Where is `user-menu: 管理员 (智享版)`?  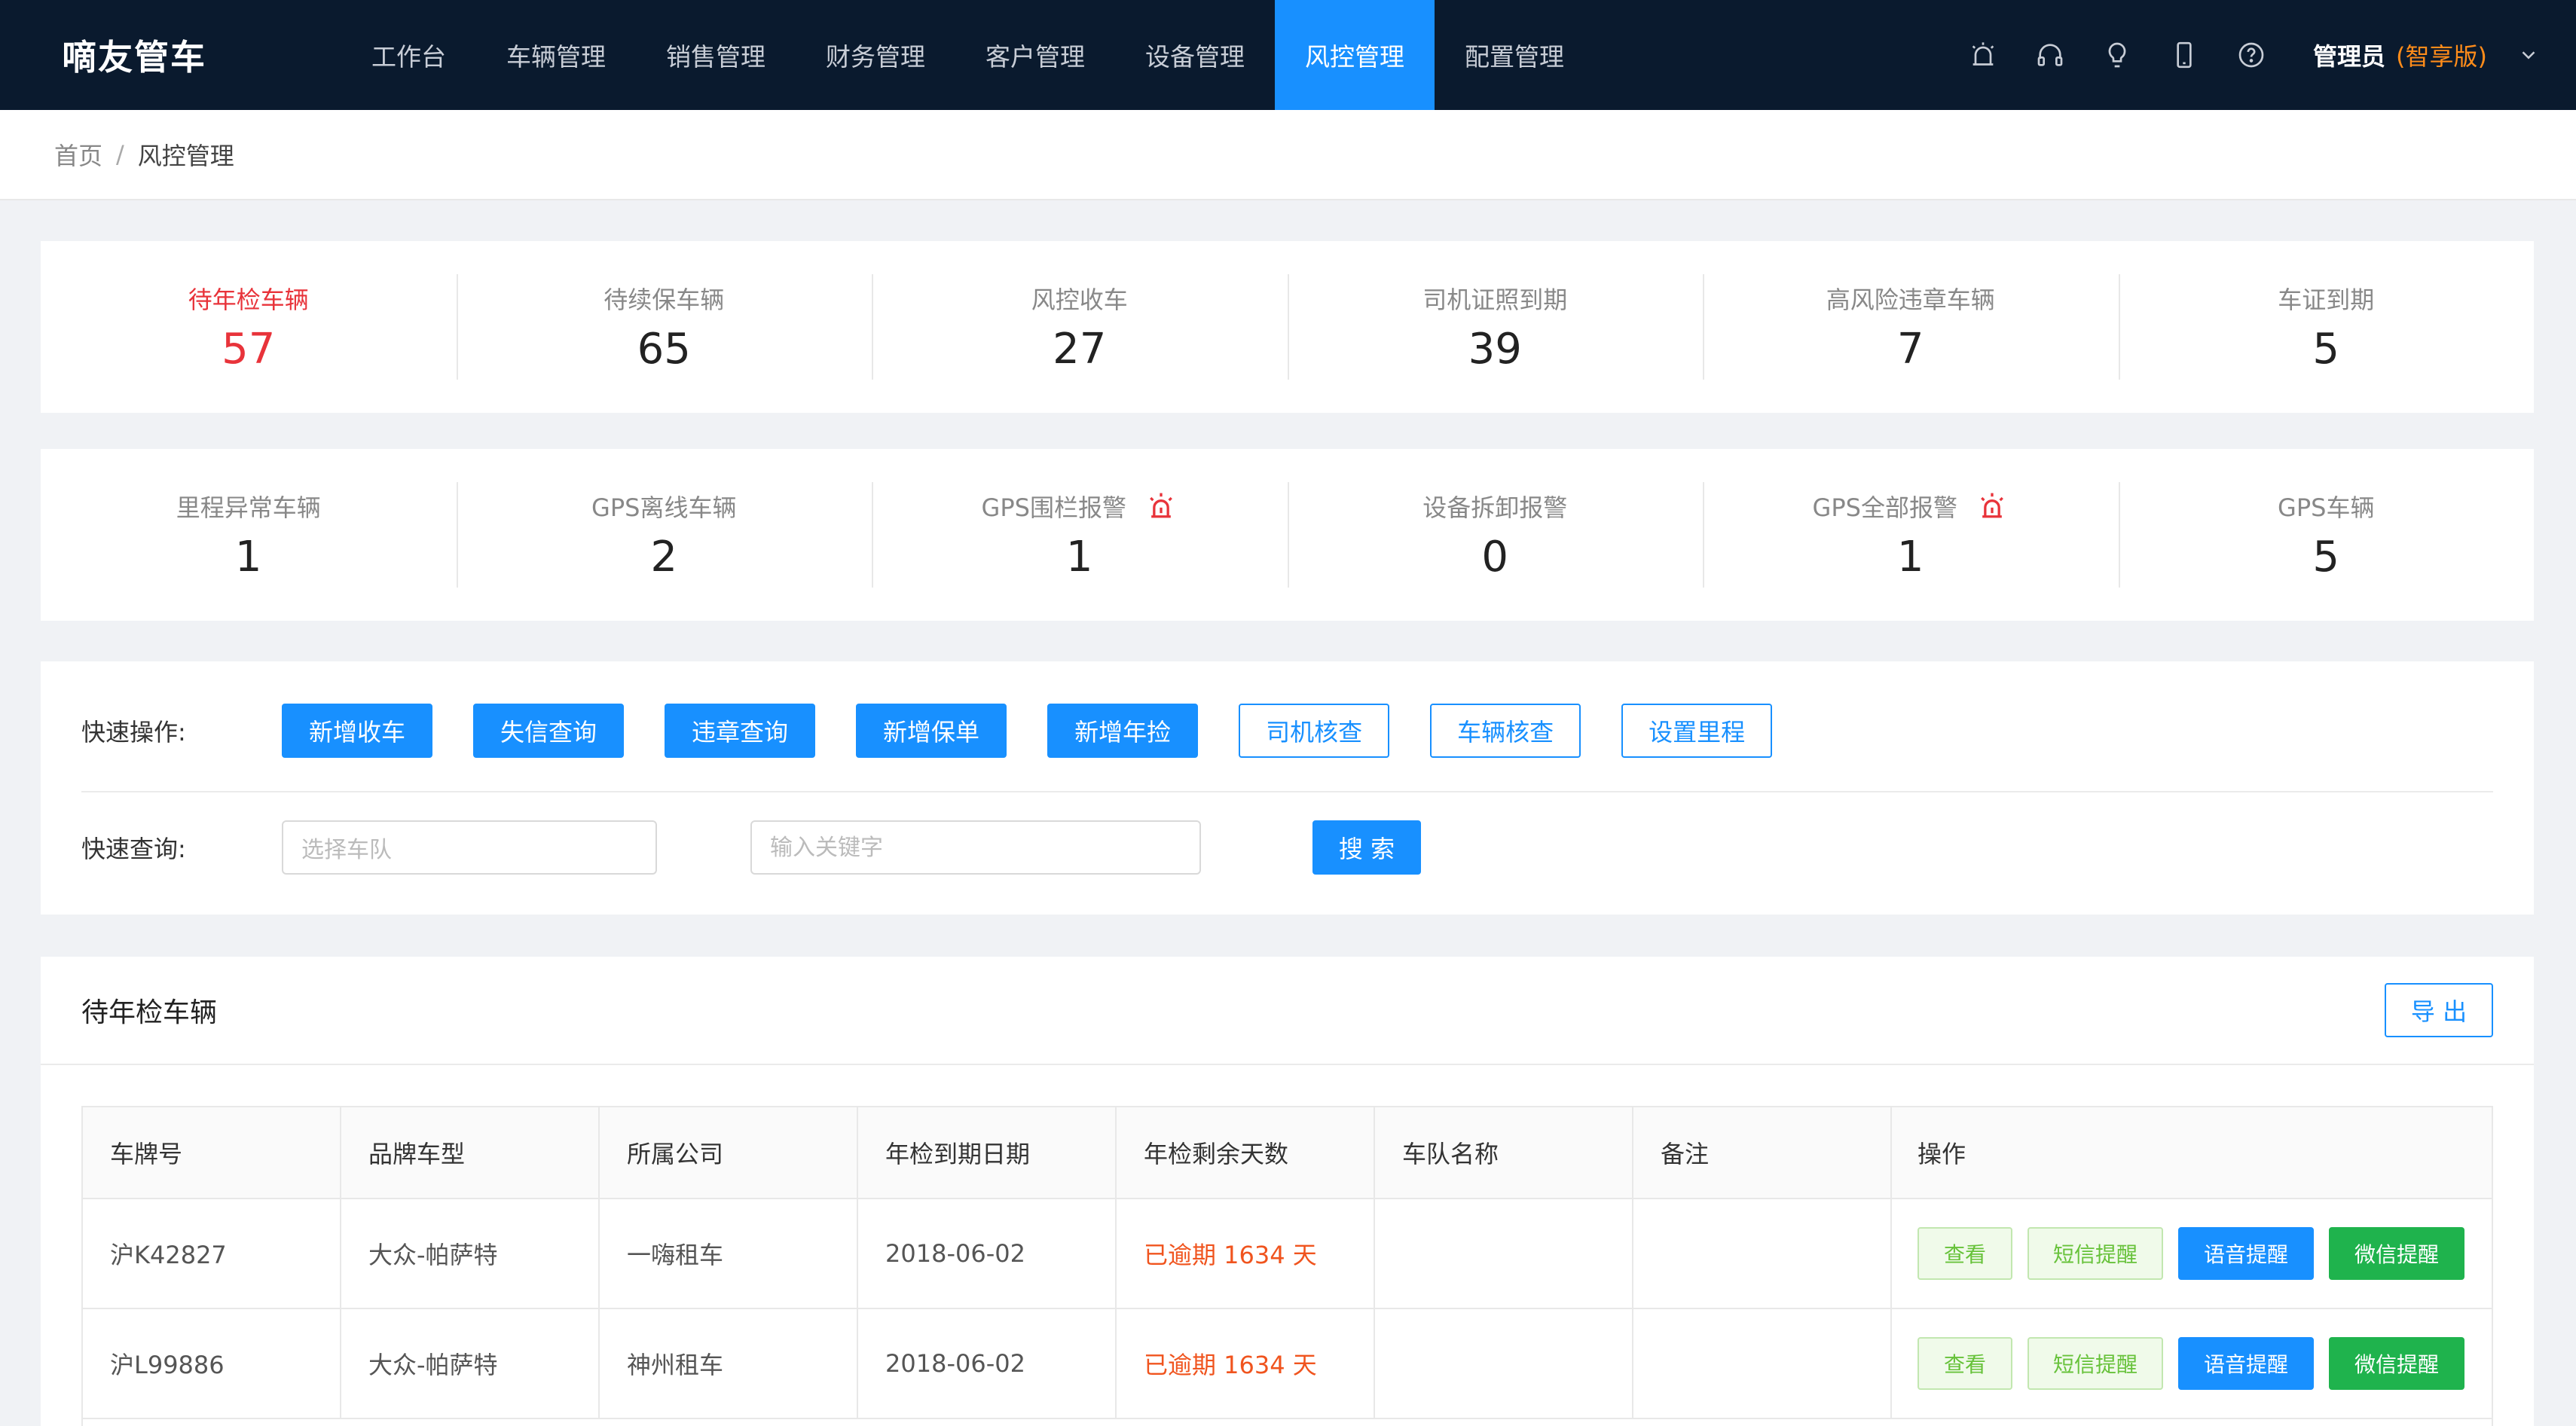 user-menu: 管理员 (智享版) is located at coordinates (2426, 55).